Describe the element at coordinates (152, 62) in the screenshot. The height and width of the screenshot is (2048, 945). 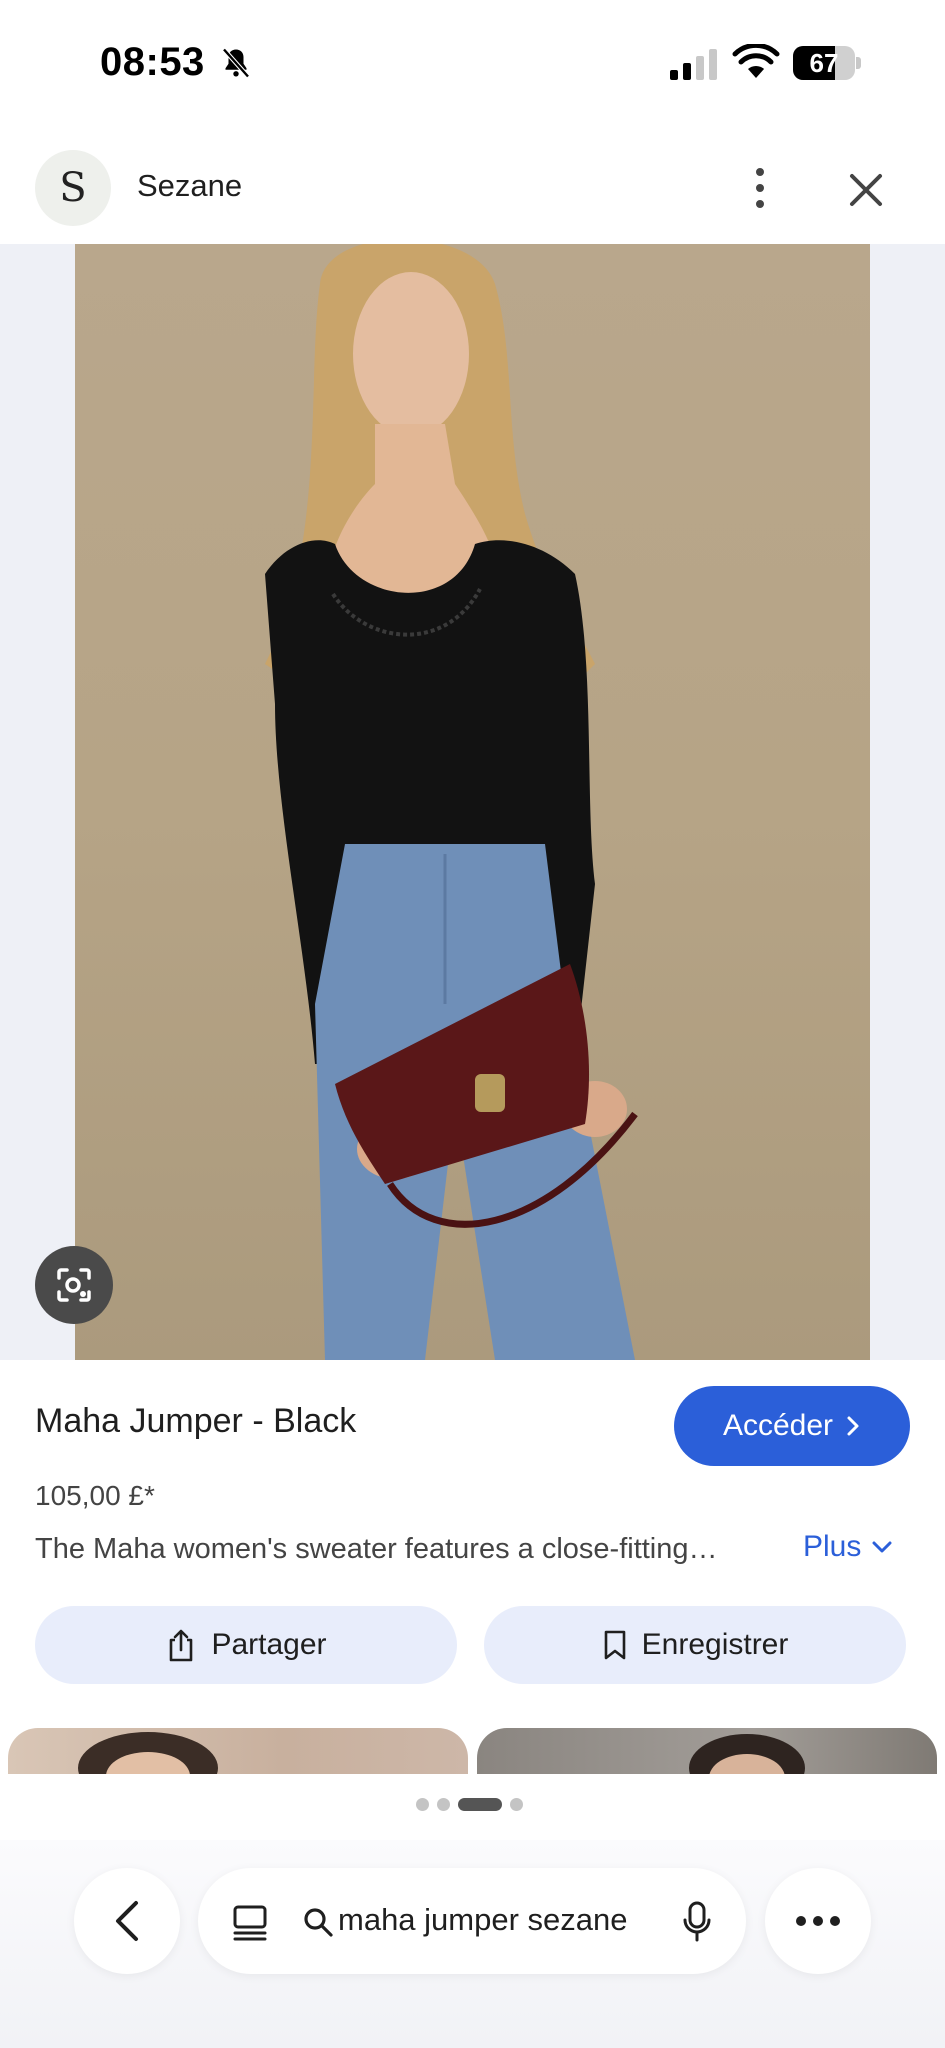
I see `status-time: 08:53` at that location.